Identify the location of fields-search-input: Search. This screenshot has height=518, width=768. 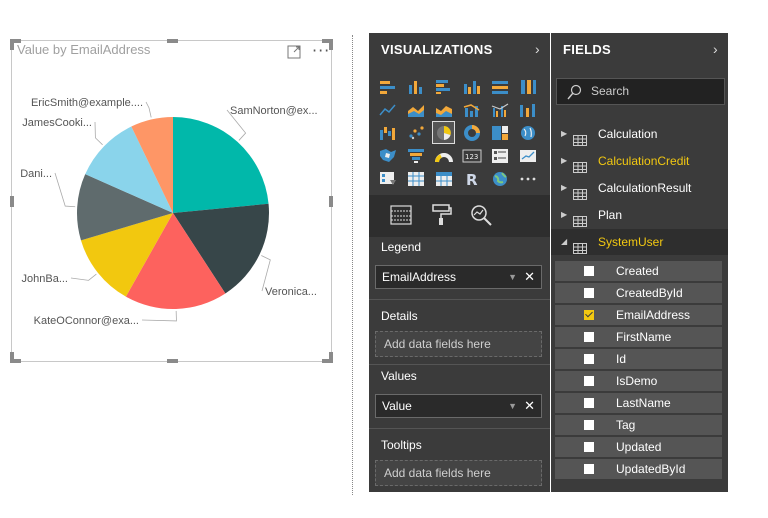
(640, 91).